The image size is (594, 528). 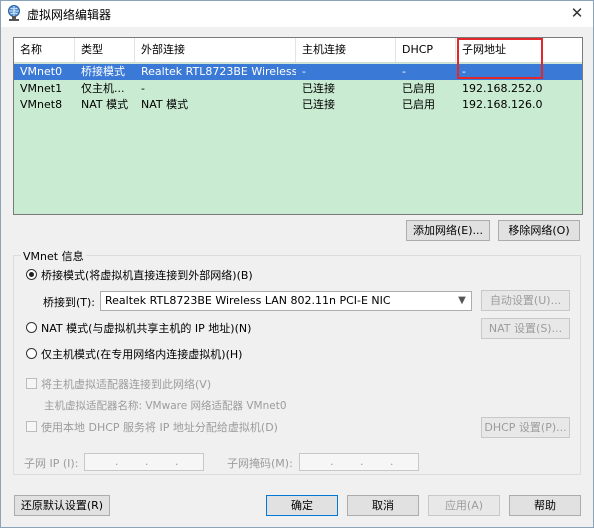 I want to click on table-row: VMnet1 仅主机... - 已连接 已启用 192.168.252.0, so click(x=298, y=89).